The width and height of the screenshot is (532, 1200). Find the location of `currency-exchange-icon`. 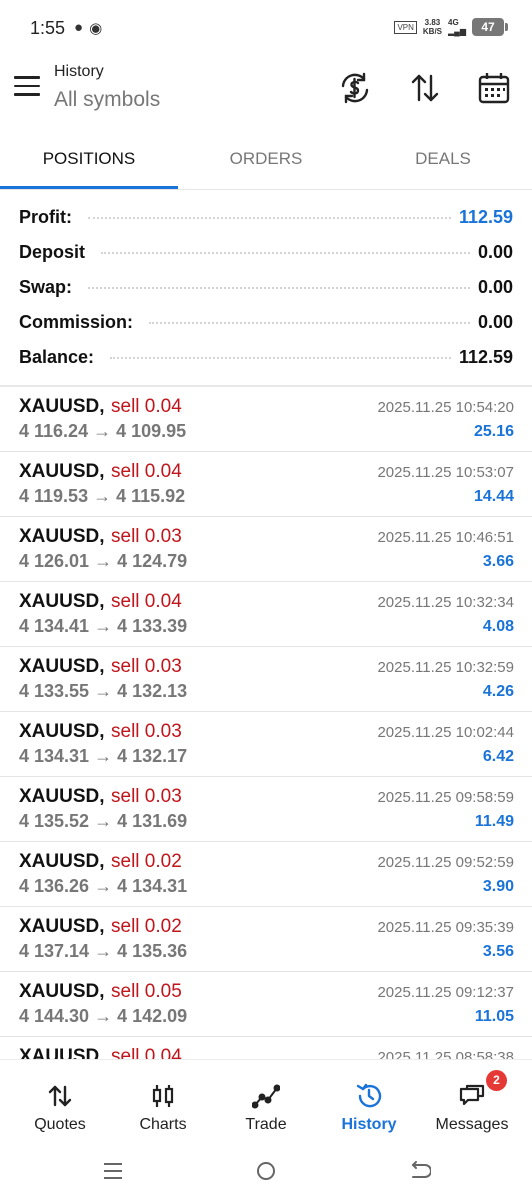

currency-exchange-icon is located at coordinates (355, 88).